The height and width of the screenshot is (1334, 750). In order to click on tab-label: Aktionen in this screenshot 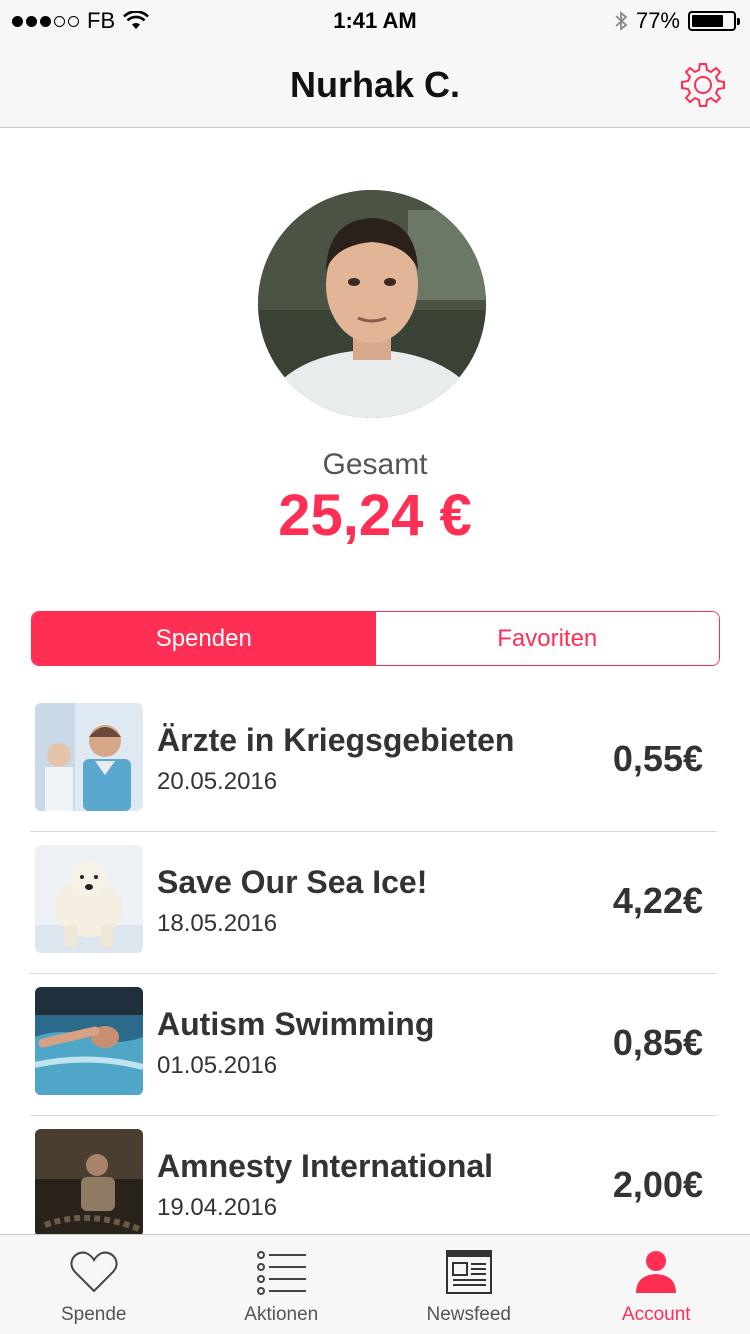, I will do `click(281, 1314)`.